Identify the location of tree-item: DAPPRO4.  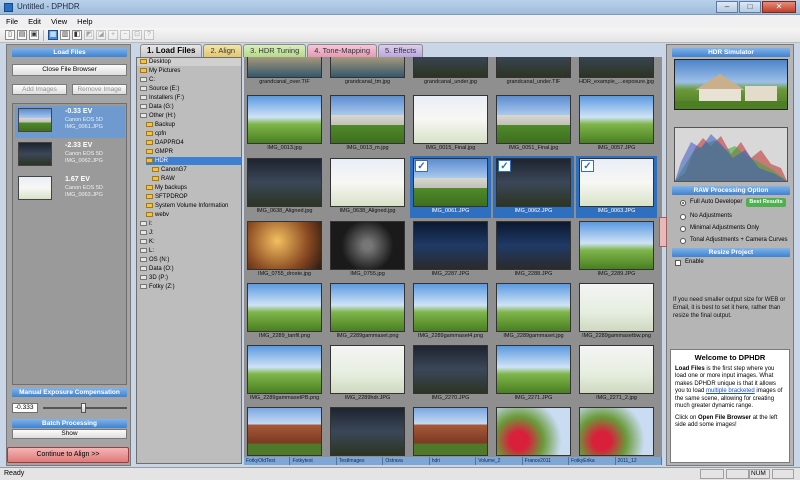
(165, 143).